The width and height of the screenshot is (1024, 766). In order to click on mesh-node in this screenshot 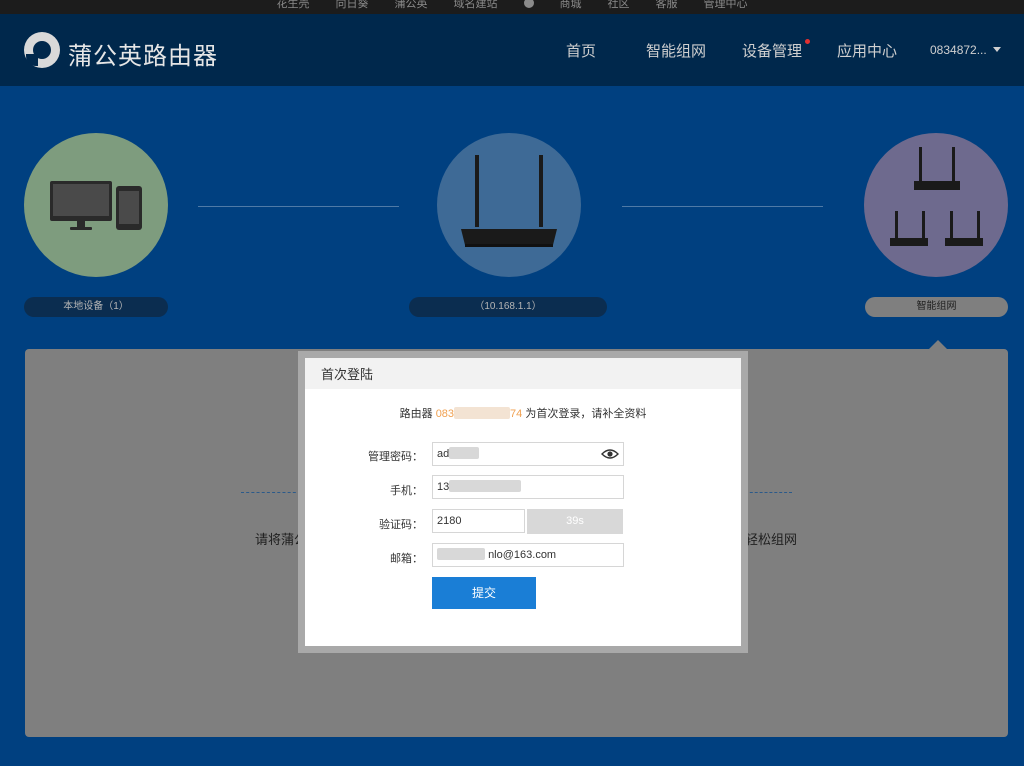, I will do `click(936, 205)`.